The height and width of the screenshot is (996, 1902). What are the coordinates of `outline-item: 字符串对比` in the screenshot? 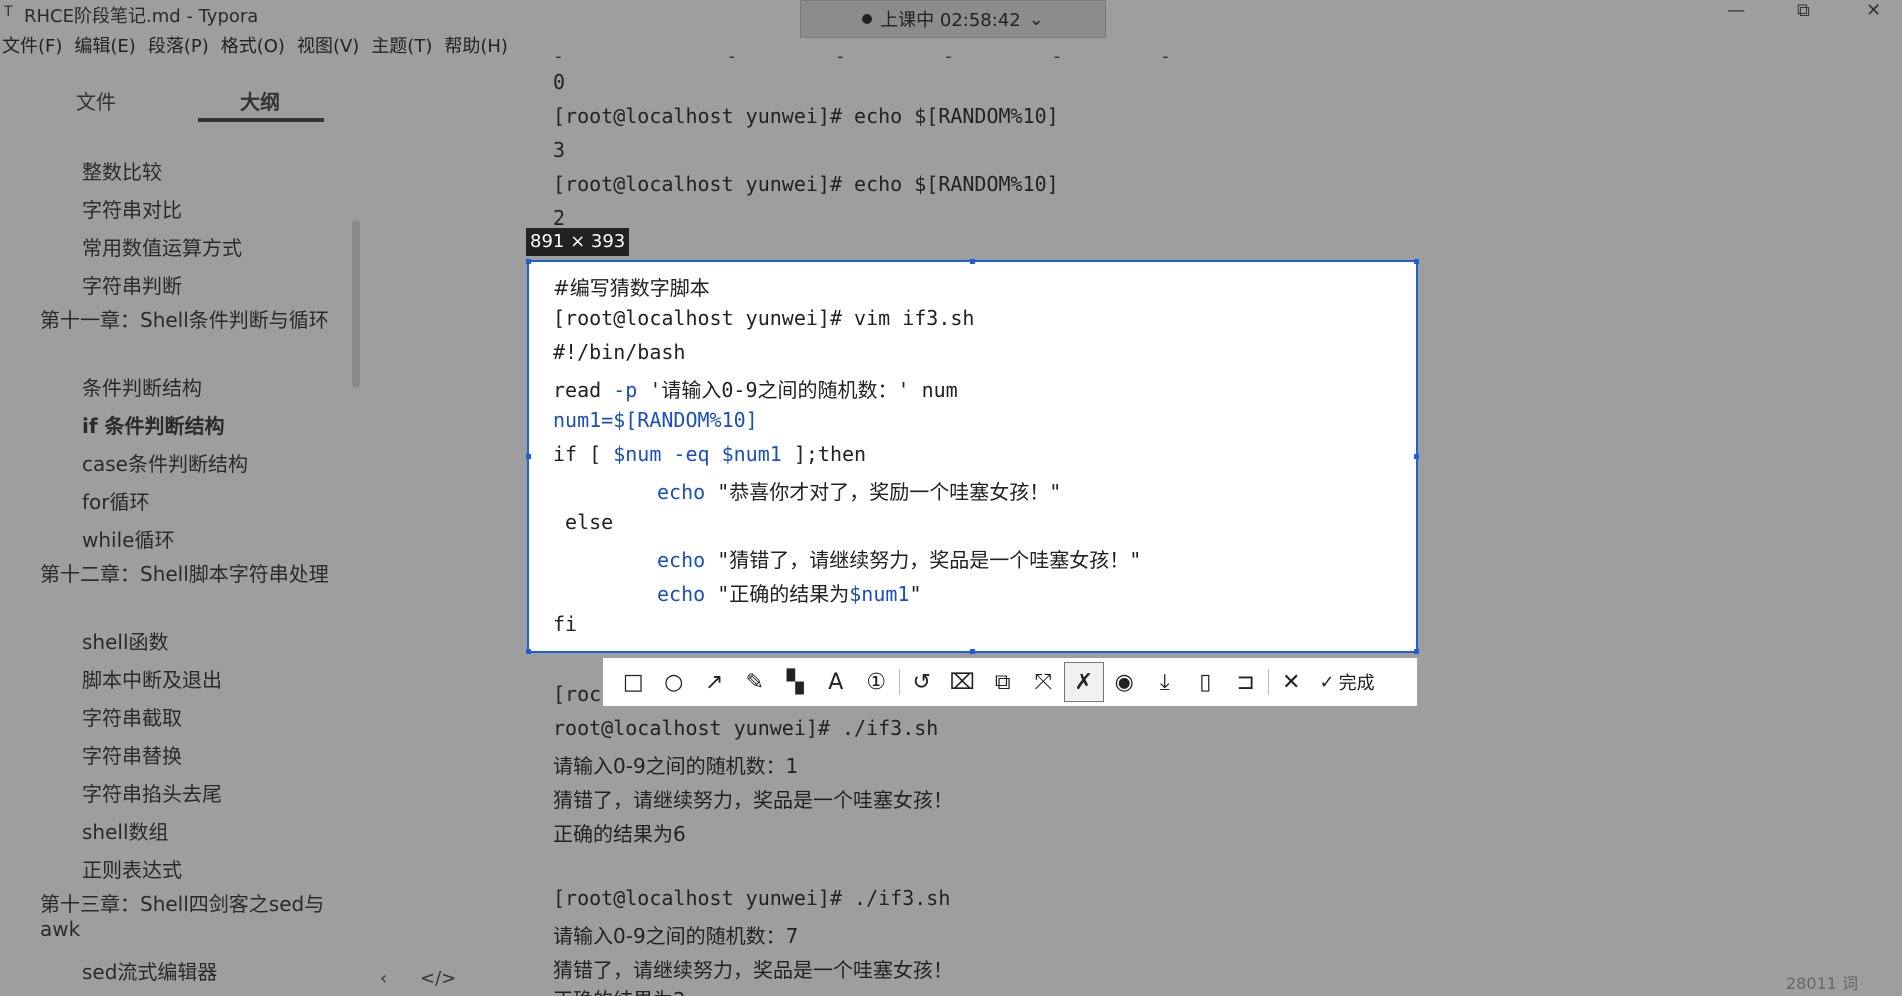 It's located at (132, 208).